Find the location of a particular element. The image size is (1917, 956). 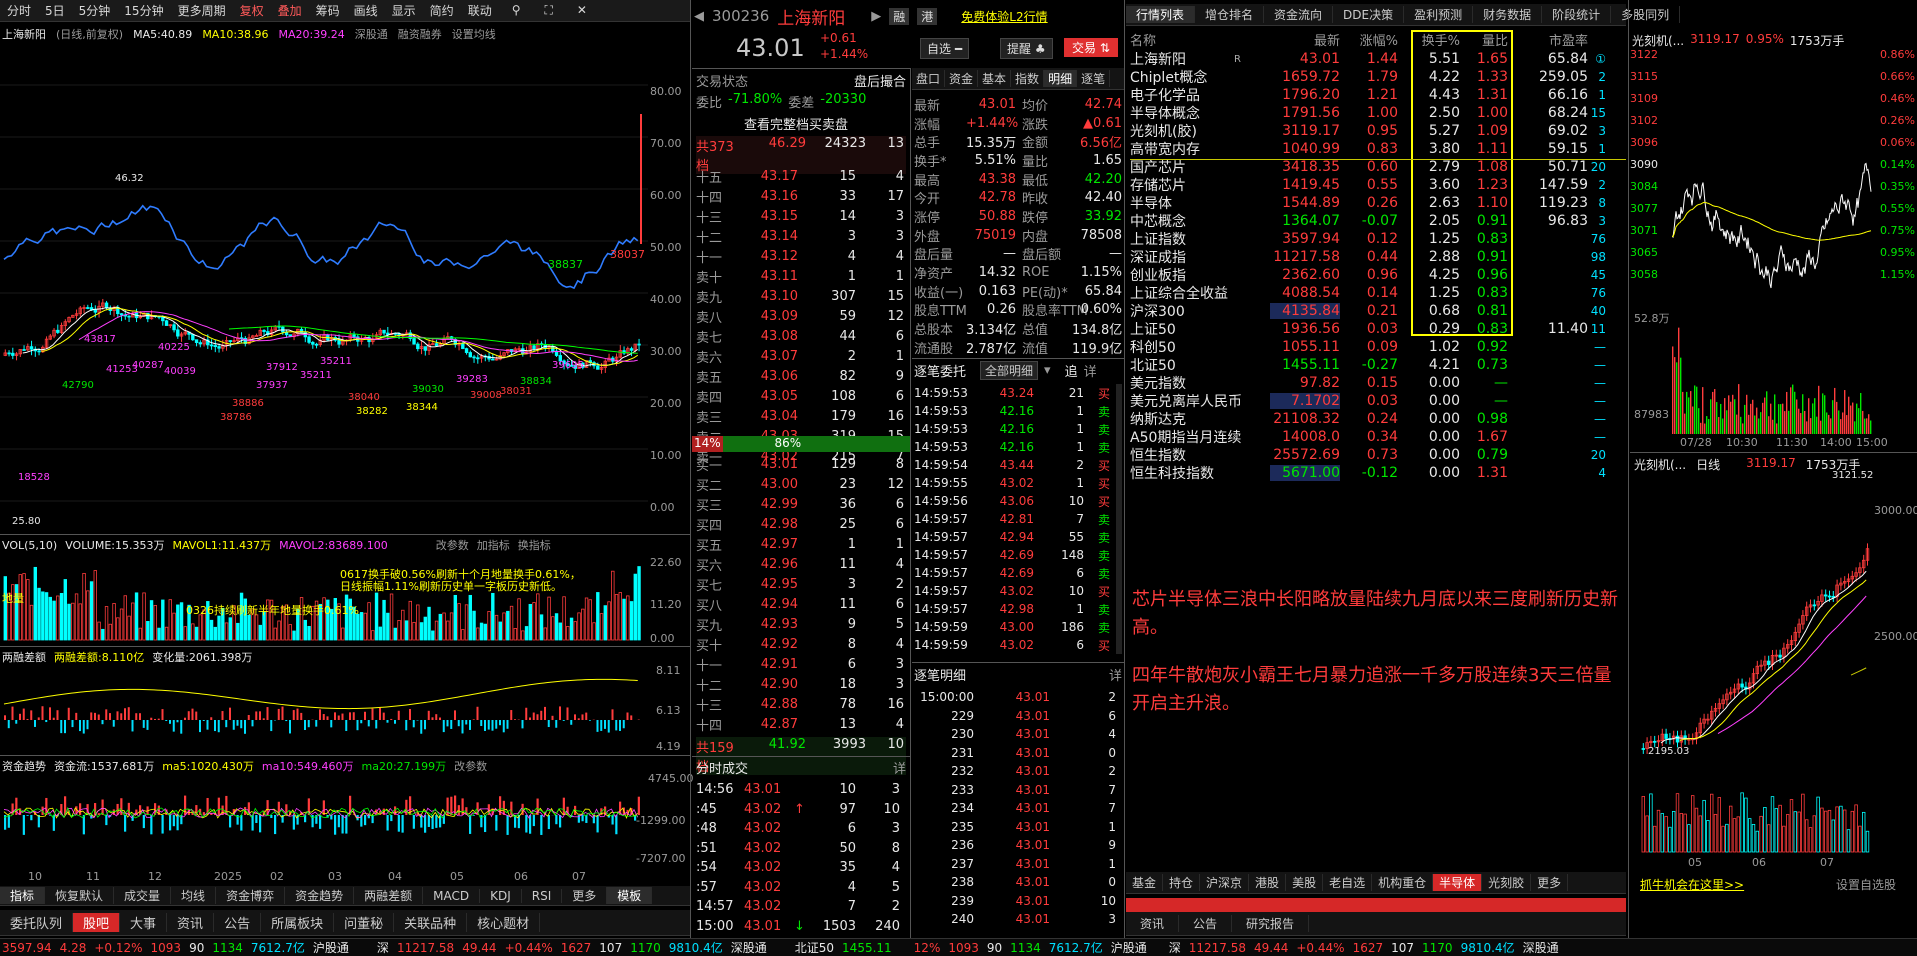

rongzi-link: 融资融券 is located at coordinates (420, 34).